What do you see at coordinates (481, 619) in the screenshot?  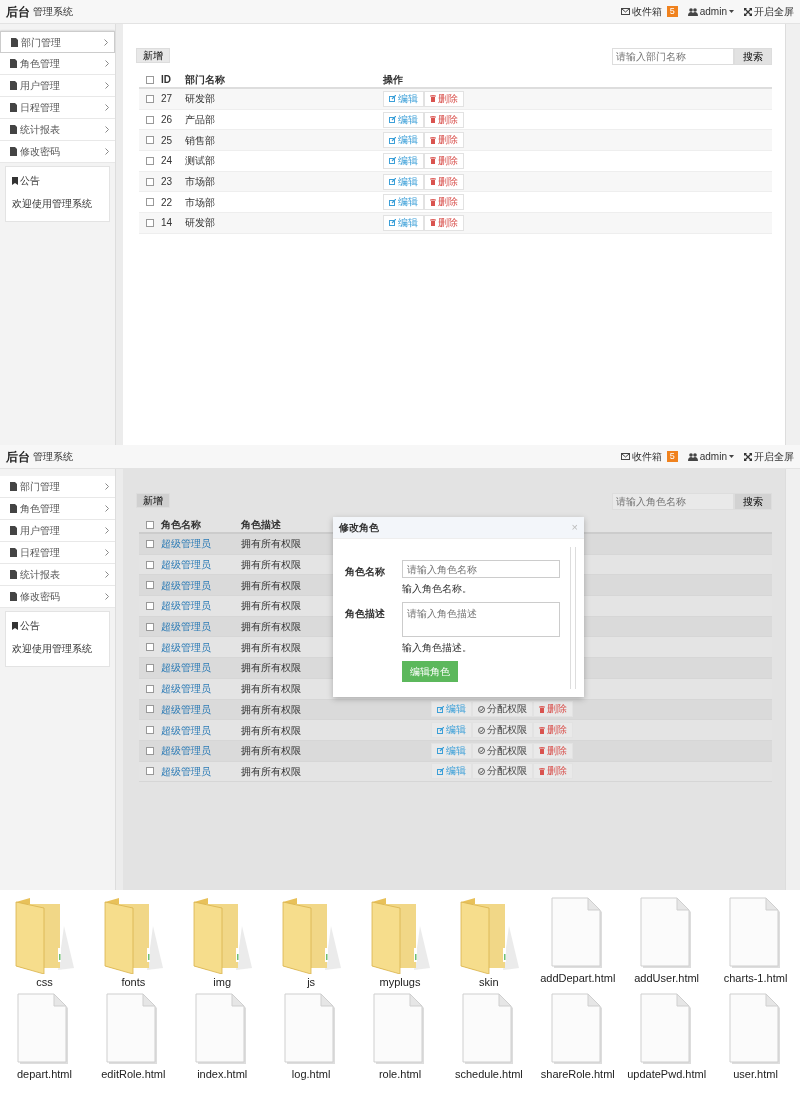 I see `description-field: 请输入角色描述` at bounding box center [481, 619].